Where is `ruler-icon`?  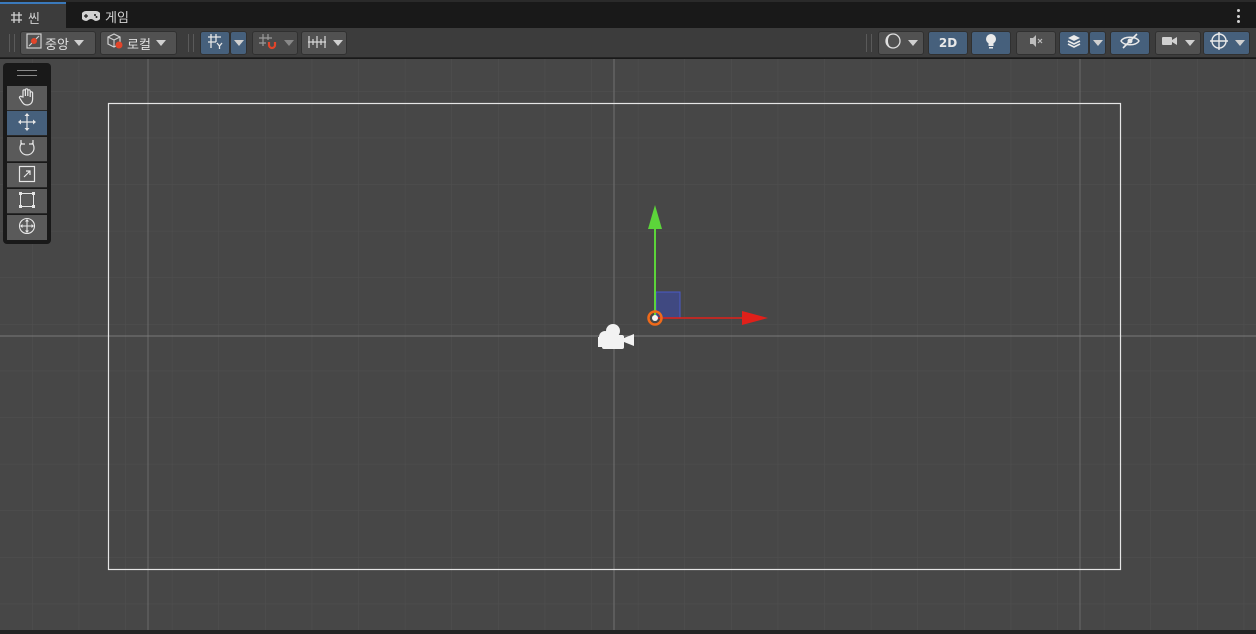 ruler-icon is located at coordinates (317, 43).